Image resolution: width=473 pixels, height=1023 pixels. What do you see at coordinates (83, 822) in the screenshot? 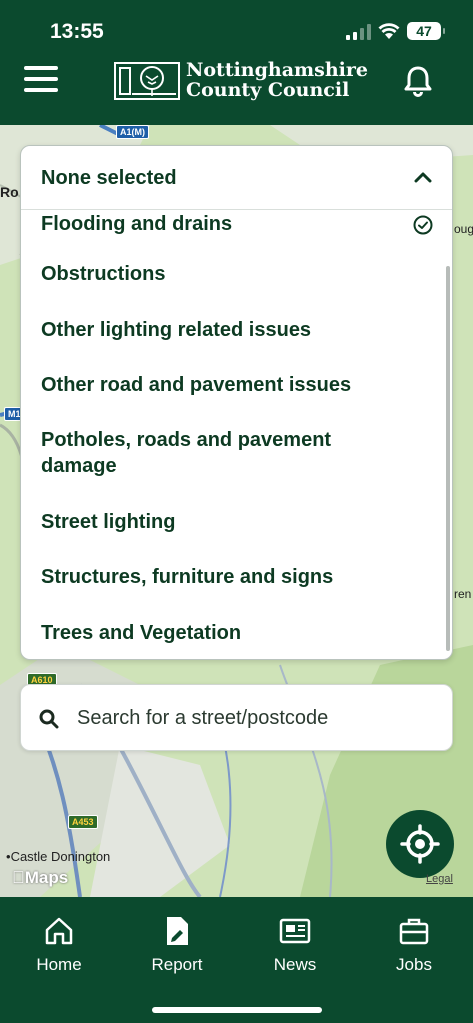
I see `road-badge-a453: A453` at bounding box center [83, 822].